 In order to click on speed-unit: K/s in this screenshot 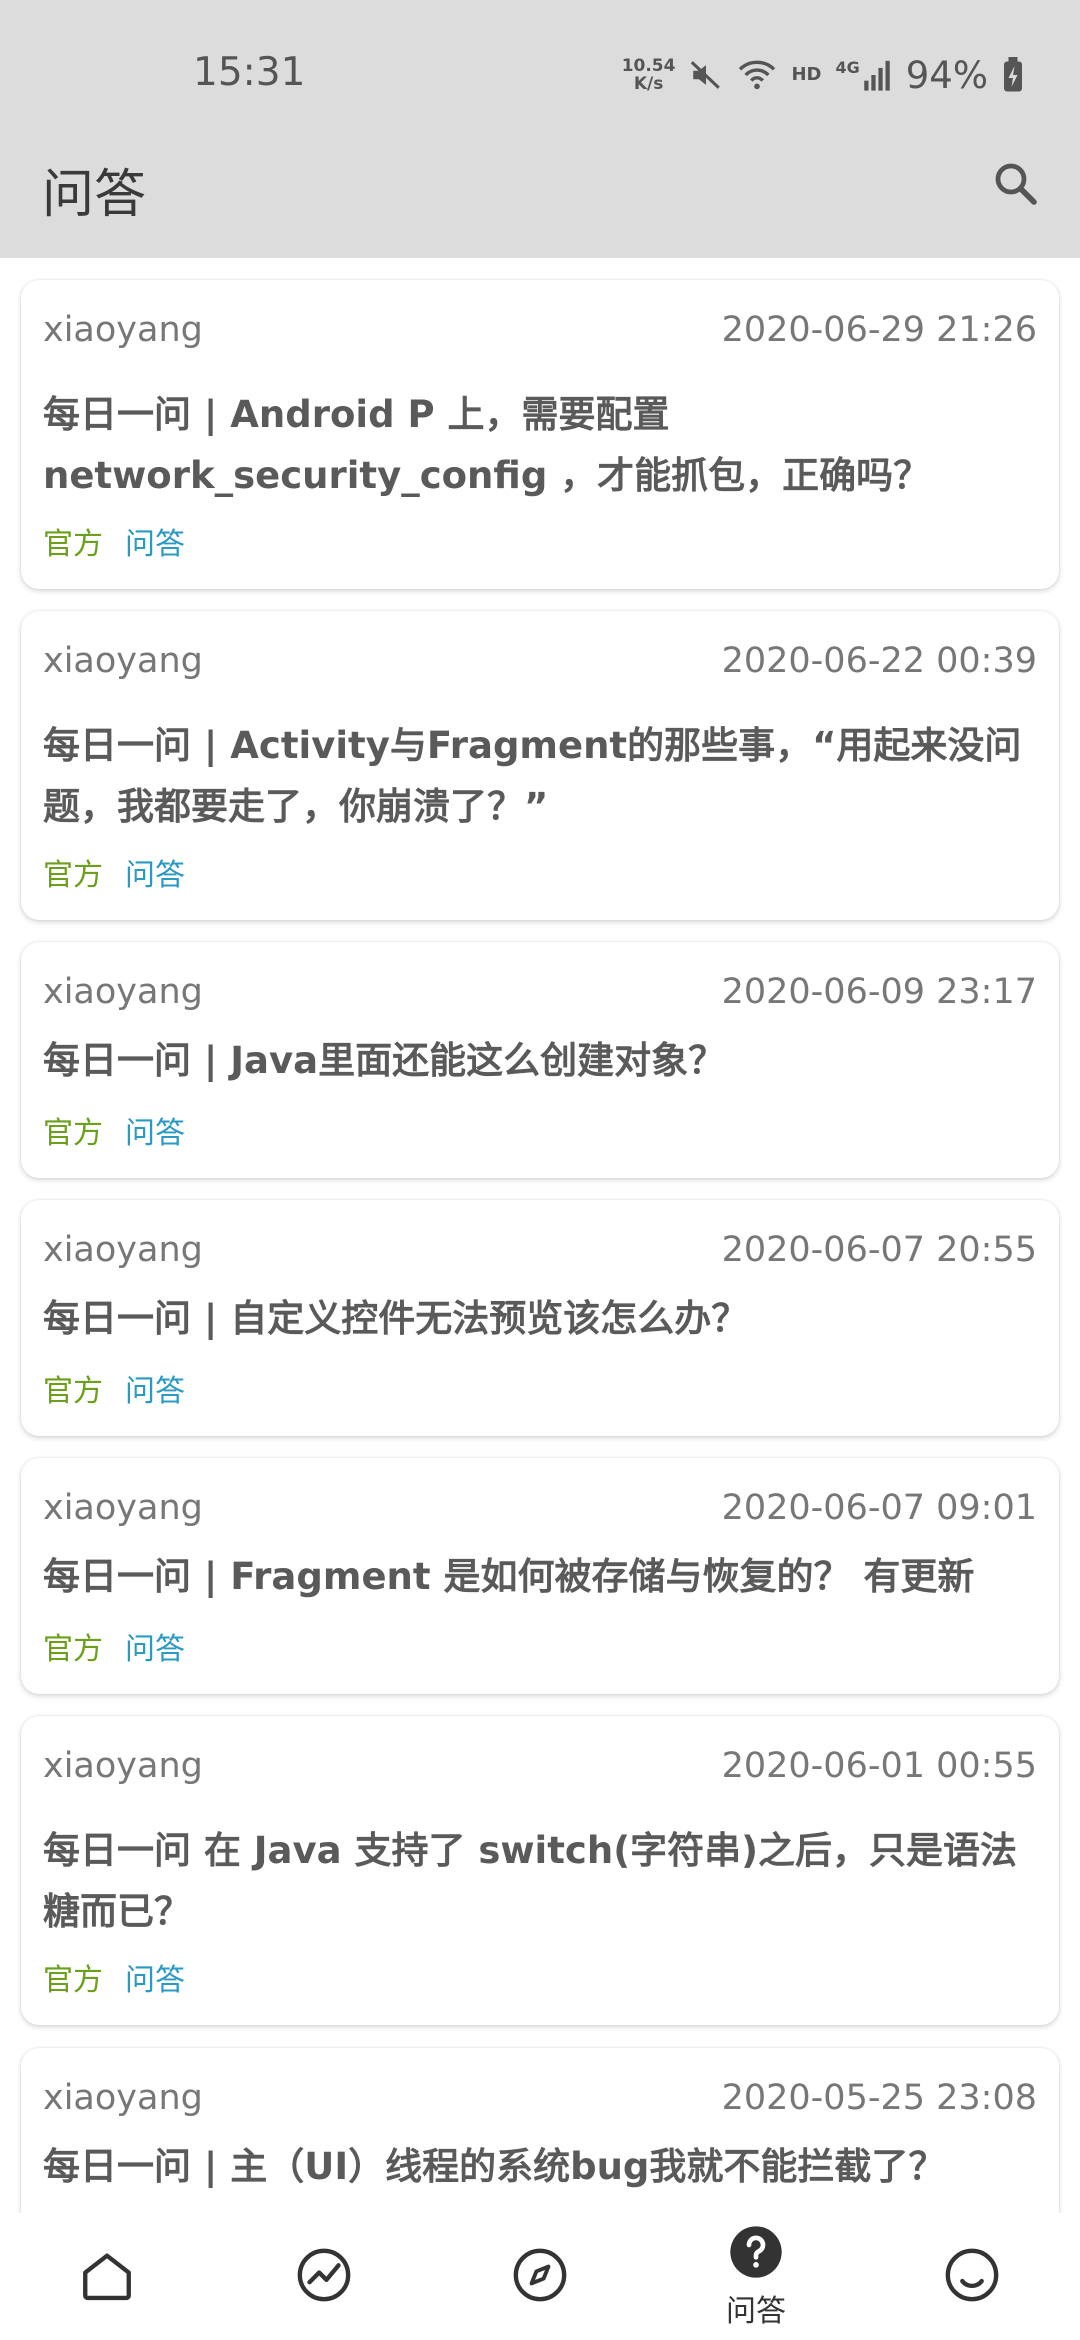, I will do `click(648, 84)`.